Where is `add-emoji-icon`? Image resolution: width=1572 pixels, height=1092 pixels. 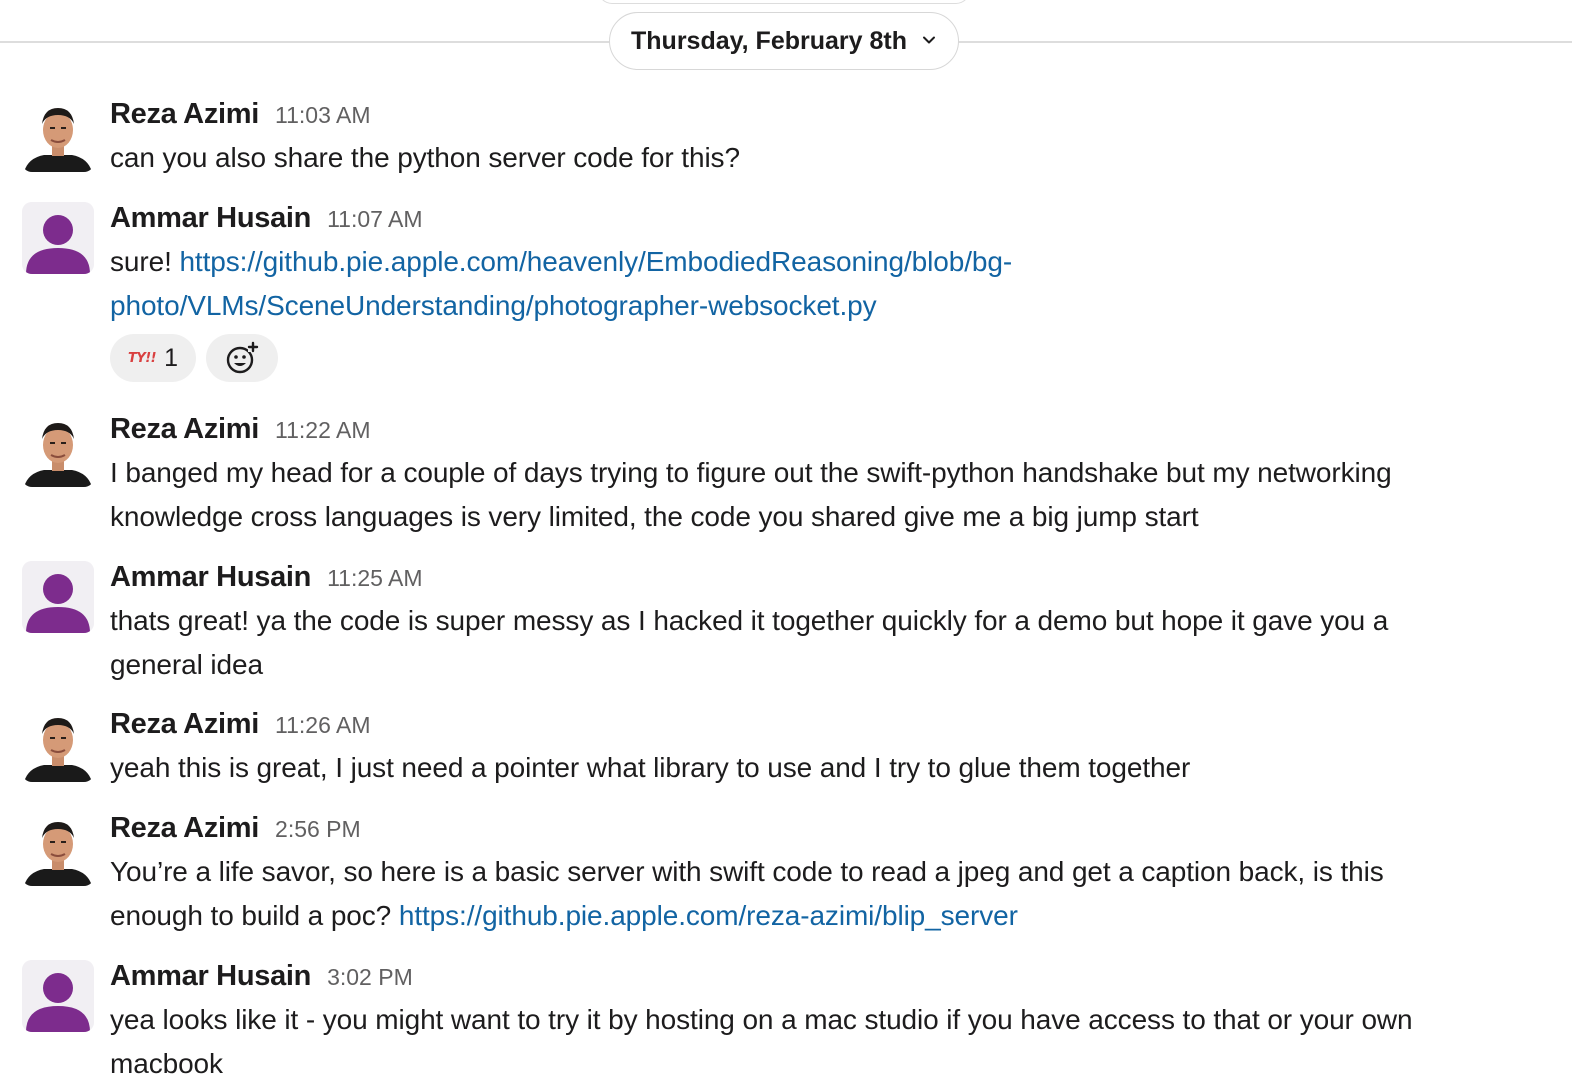 add-emoji-icon is located at coordinates (242, 357).